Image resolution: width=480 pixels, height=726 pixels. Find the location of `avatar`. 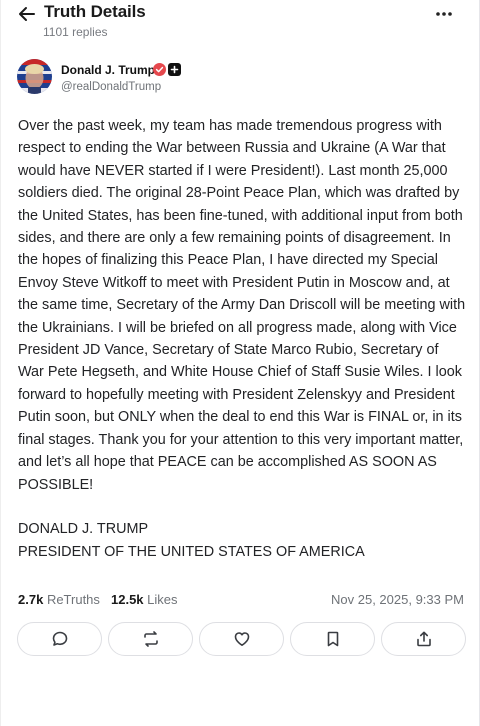

avatar is located at coordinates (34, 76).